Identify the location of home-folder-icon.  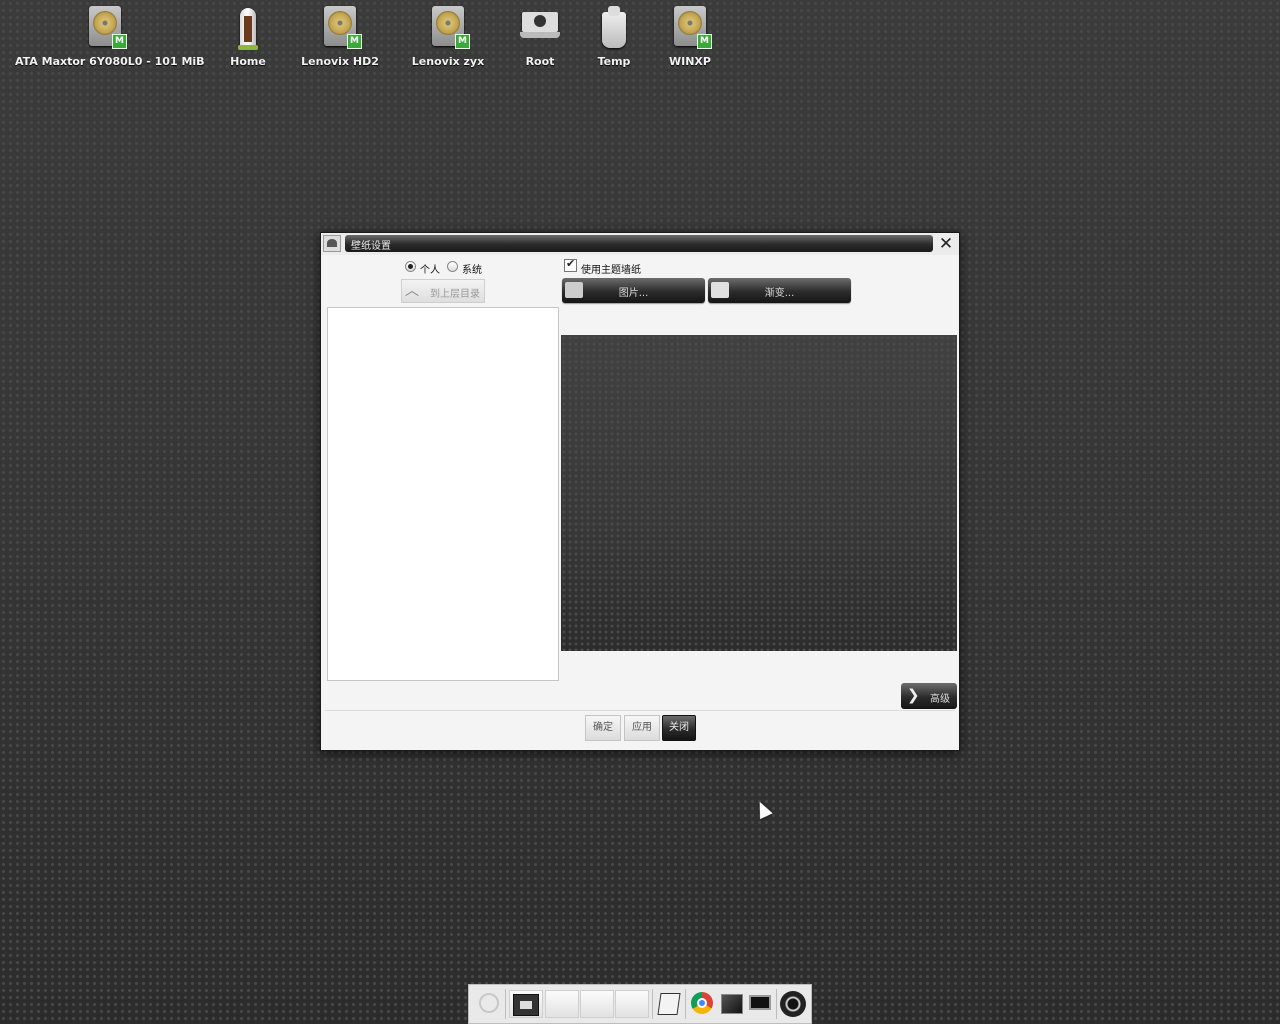
(248, 28).